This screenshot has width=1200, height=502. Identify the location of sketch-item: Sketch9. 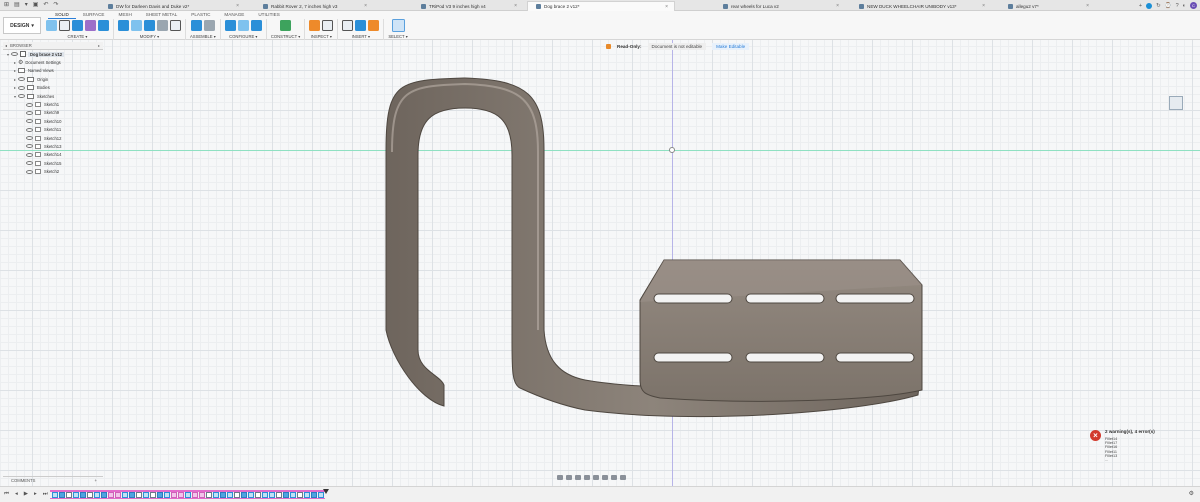
(53, 113).